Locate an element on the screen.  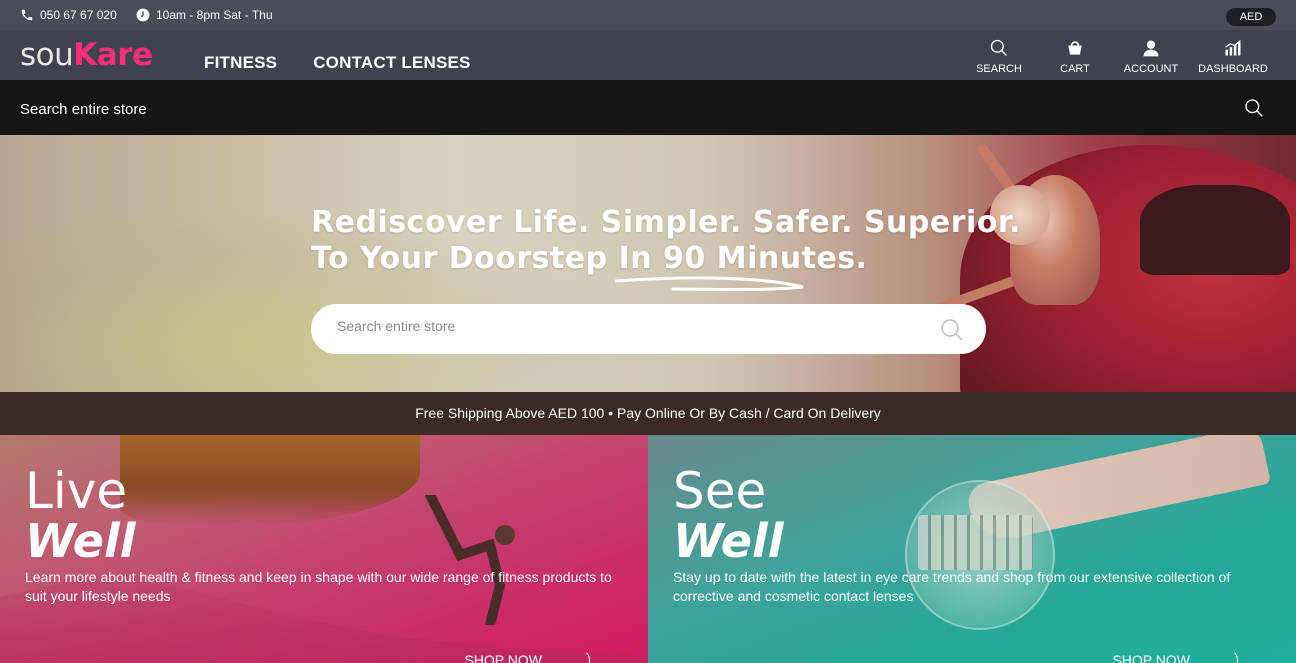
search-action: SEARCH is located at coordinates (999, 56).